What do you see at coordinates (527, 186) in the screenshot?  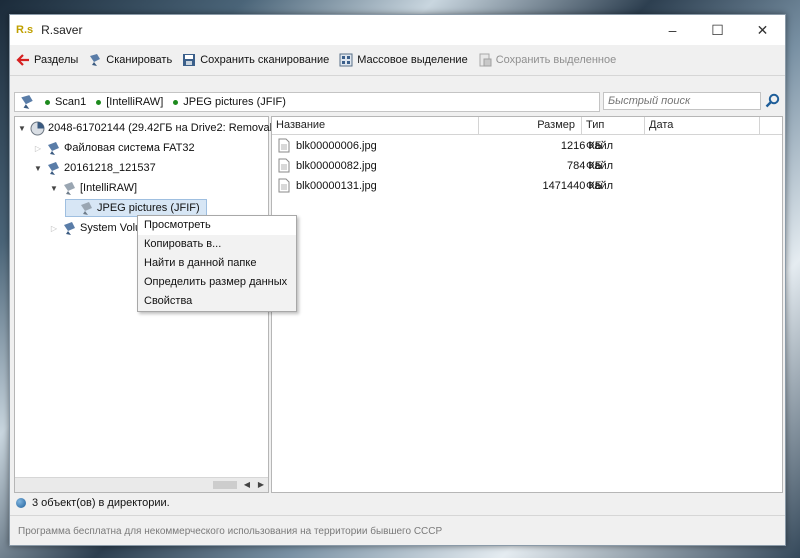 I see `file-row: blk00000131.jpg 1471440 КБ Файл` at bounding box center [527, 186].